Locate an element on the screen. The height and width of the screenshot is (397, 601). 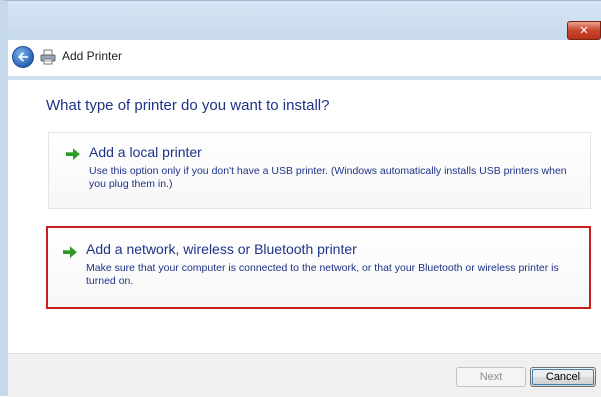
next-button: Next is located at coordinates (491, 377).